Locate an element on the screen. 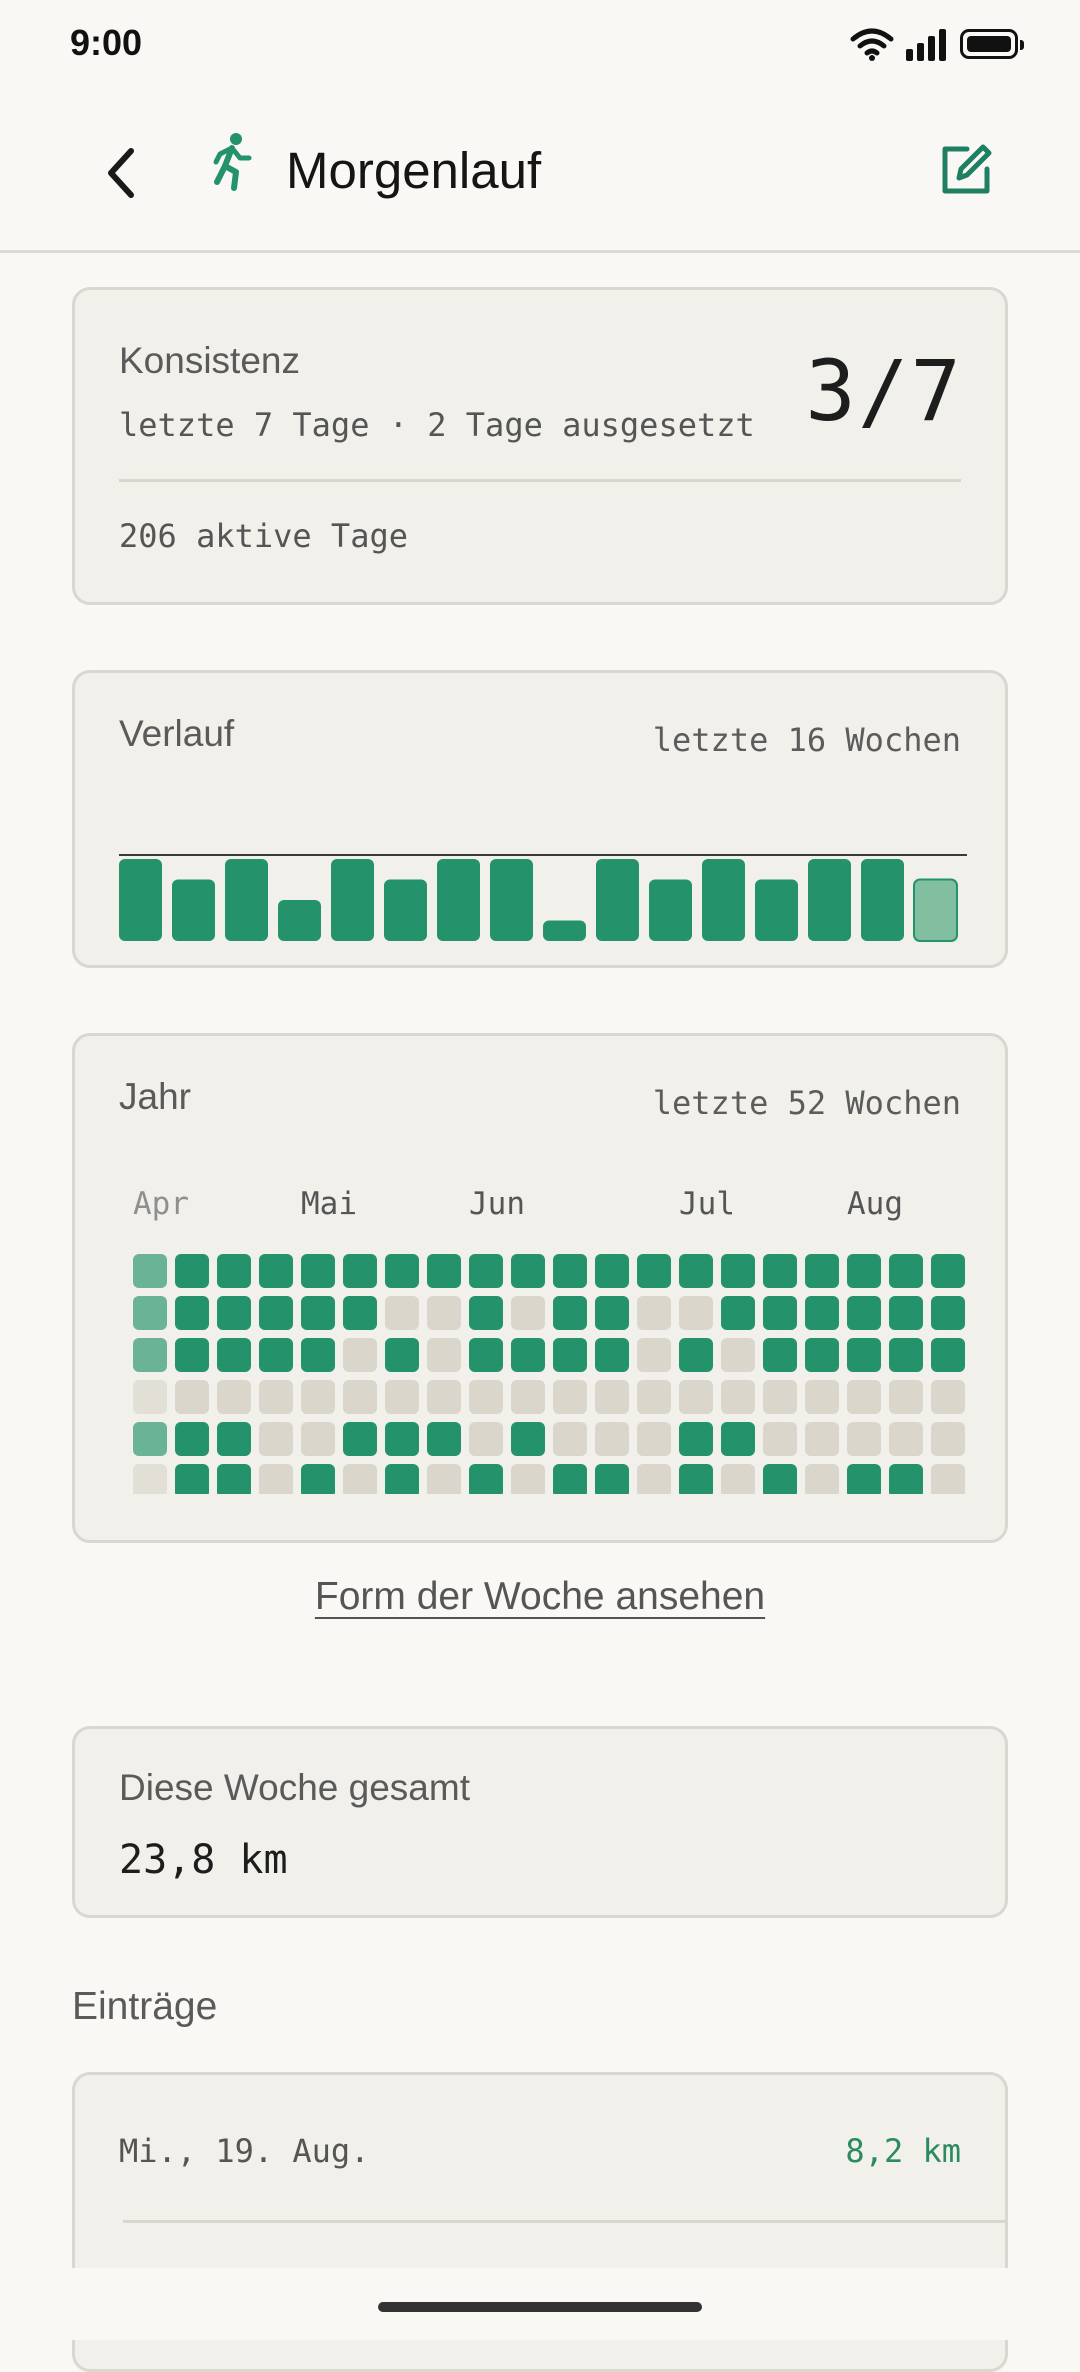  signal-icon is located at coordinates (926, 45).